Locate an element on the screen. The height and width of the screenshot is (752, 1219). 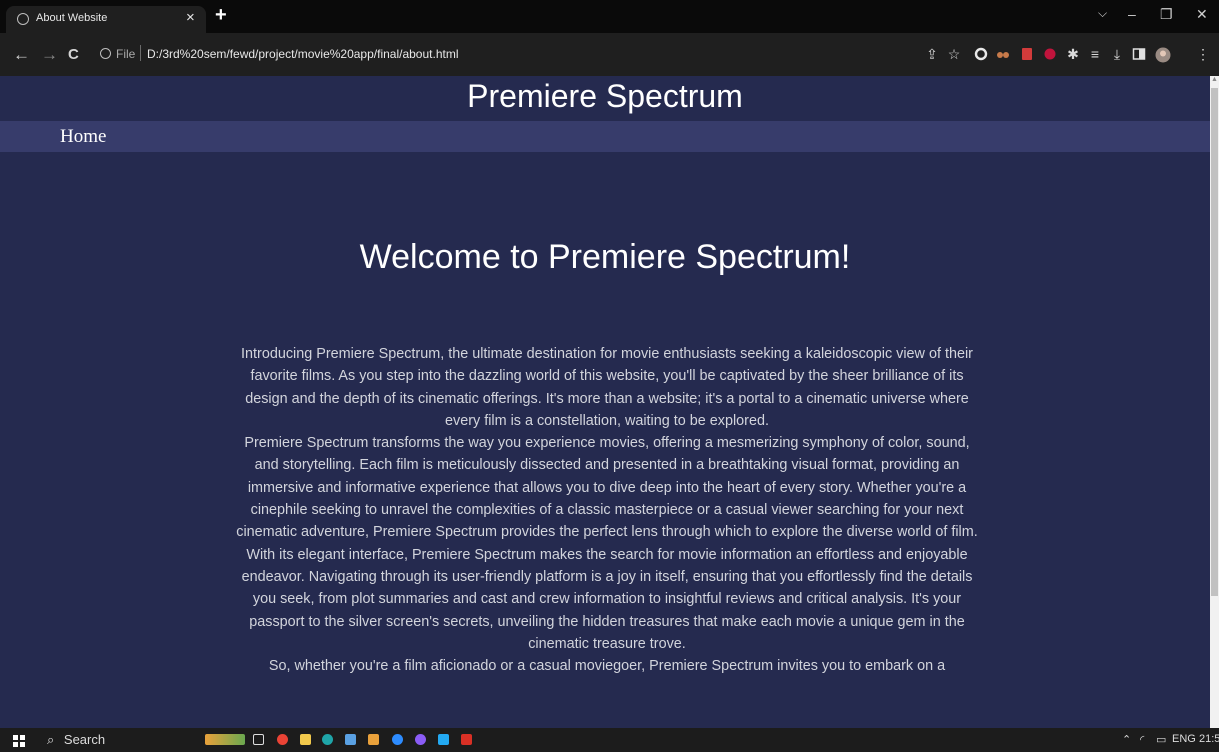
url-separator is located at coordinates (140, 53).